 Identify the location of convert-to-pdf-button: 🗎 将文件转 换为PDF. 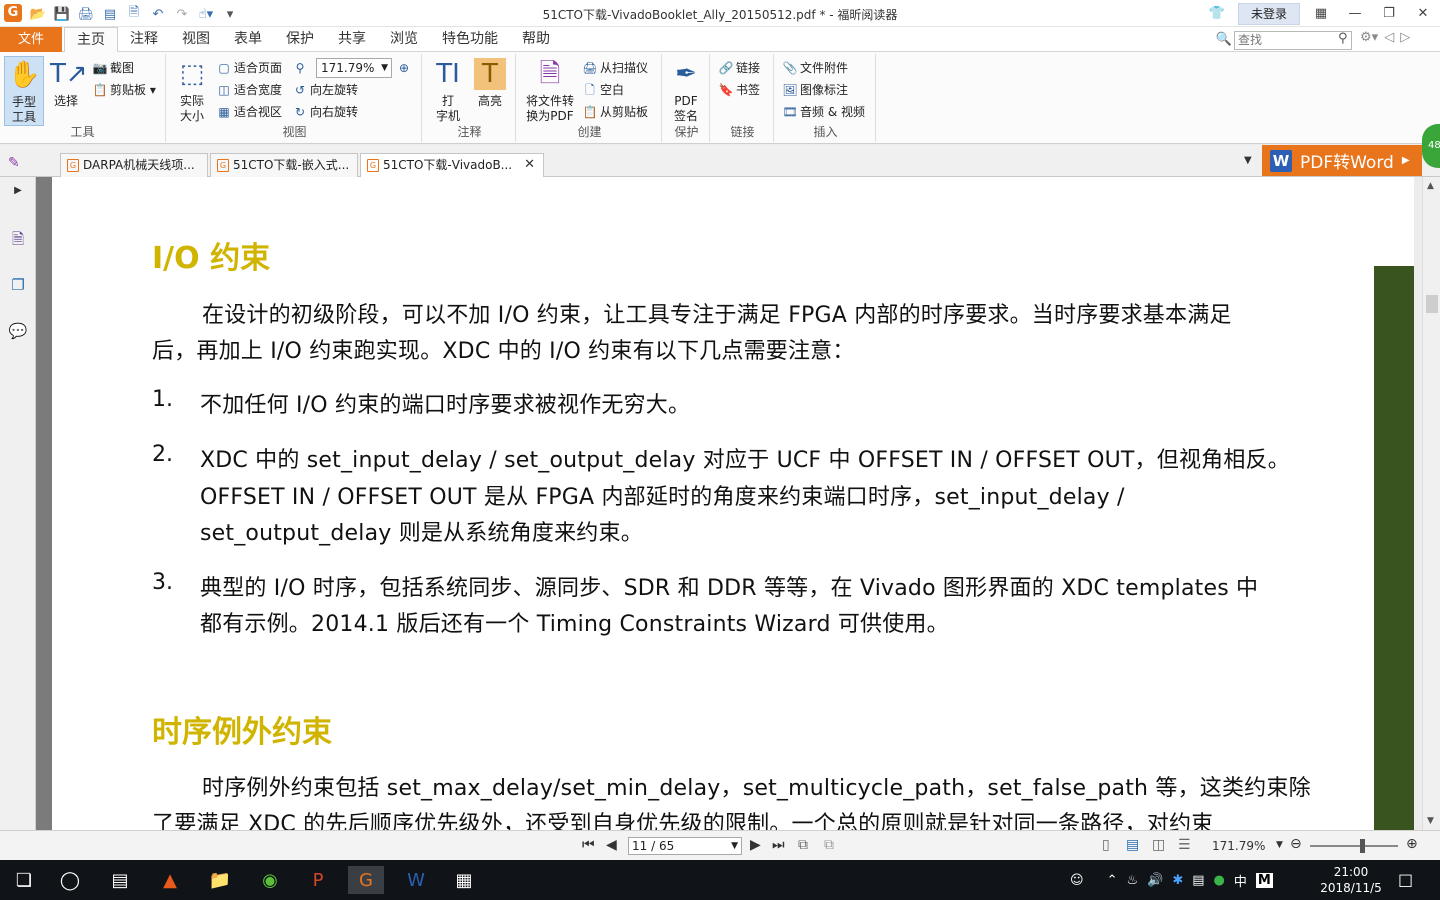
(550, 91).